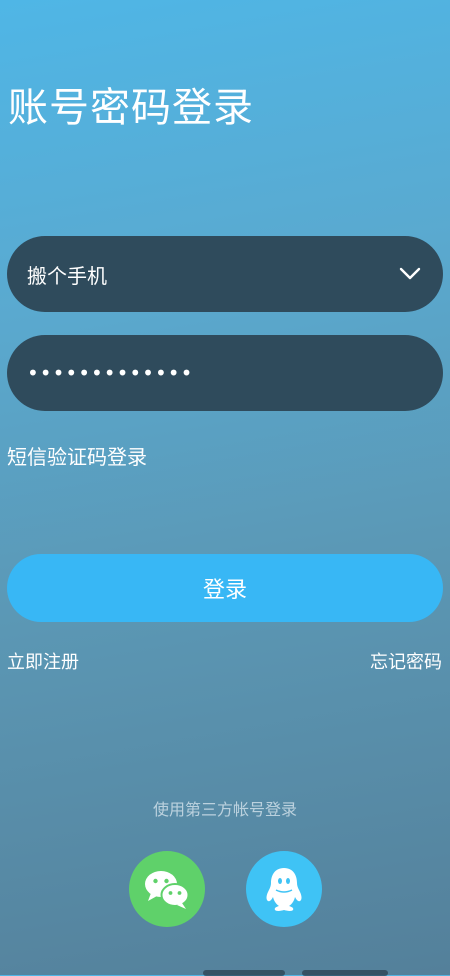 The width and height of the screenshot is (450, 976). I want to click on password-value: •••••••••••••, so click(110, 373).